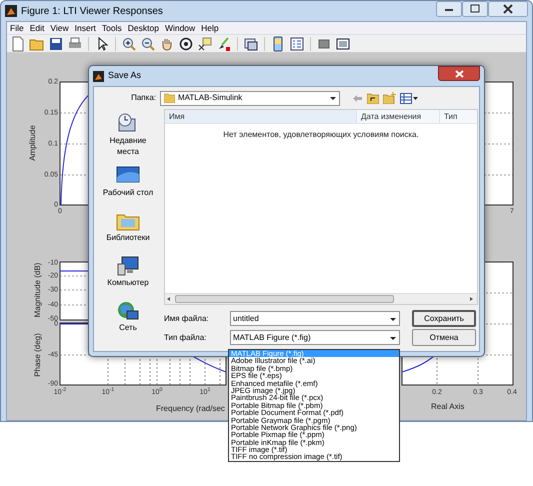  What do you see at coordinates (112, 28) in the screenshot?
I see `menu-item: Tools` at bounding box center [112, 28].